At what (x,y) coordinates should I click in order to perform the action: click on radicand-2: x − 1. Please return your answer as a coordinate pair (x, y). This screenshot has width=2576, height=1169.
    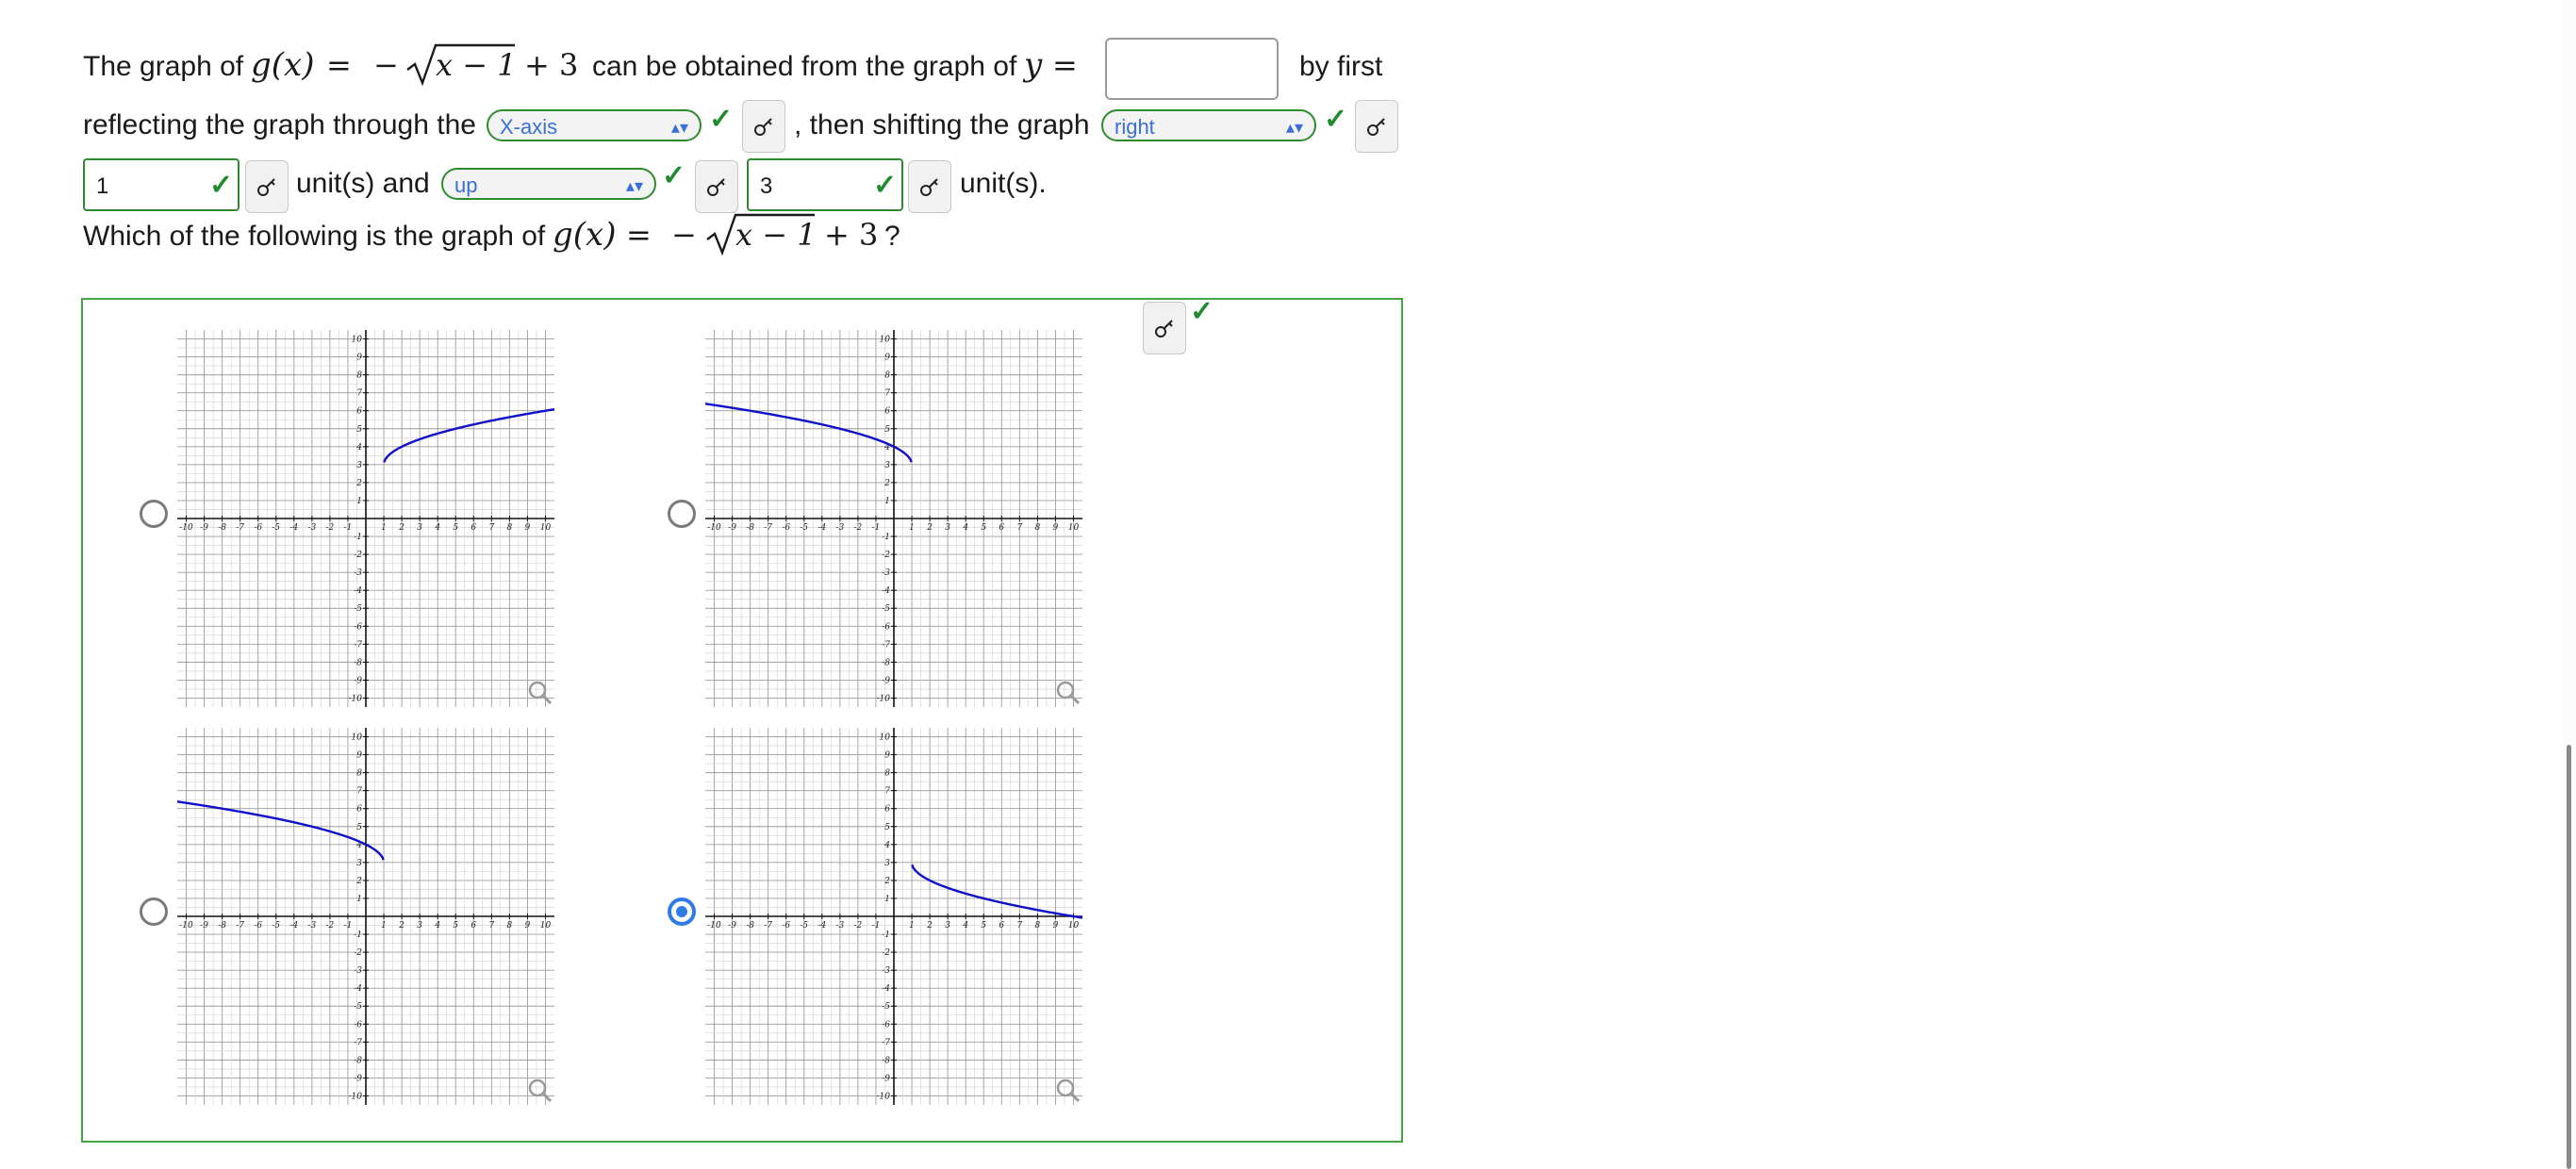
    Looking at the image, I should click on (776, 235).